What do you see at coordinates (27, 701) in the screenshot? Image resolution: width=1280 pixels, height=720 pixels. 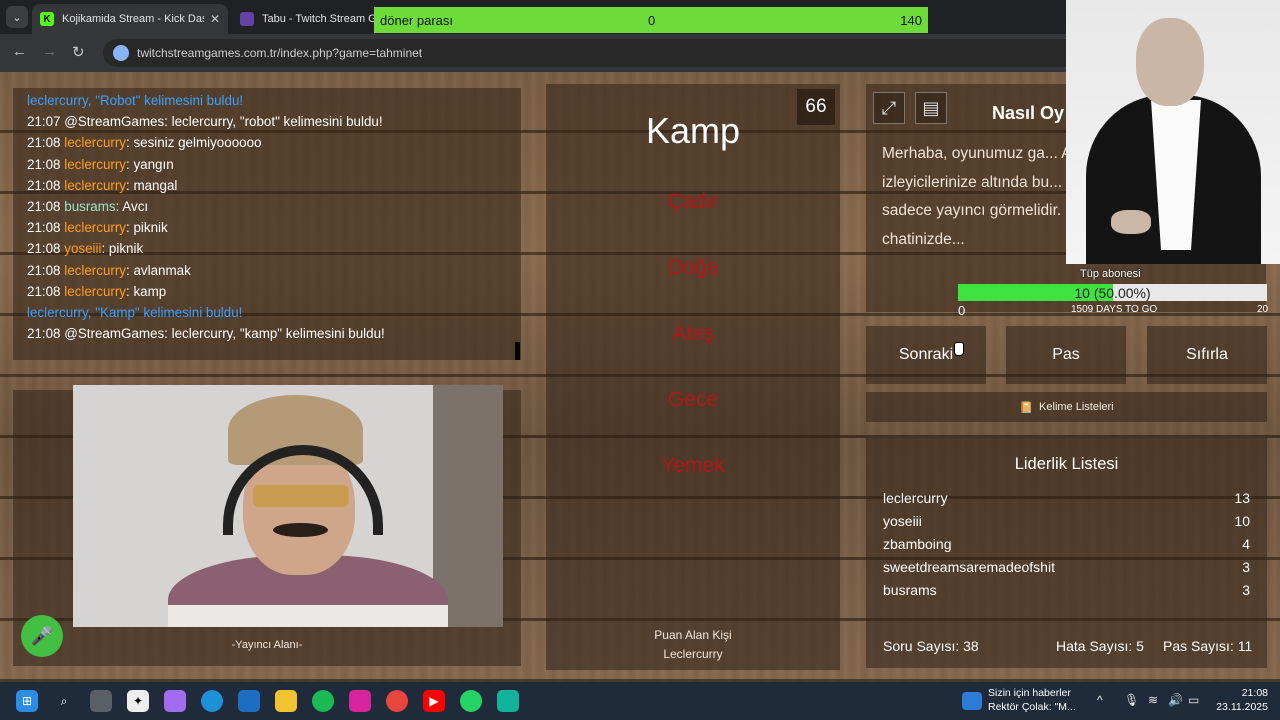 I see `windows-start-icon: ⊞` at bounding box center [27, 701].